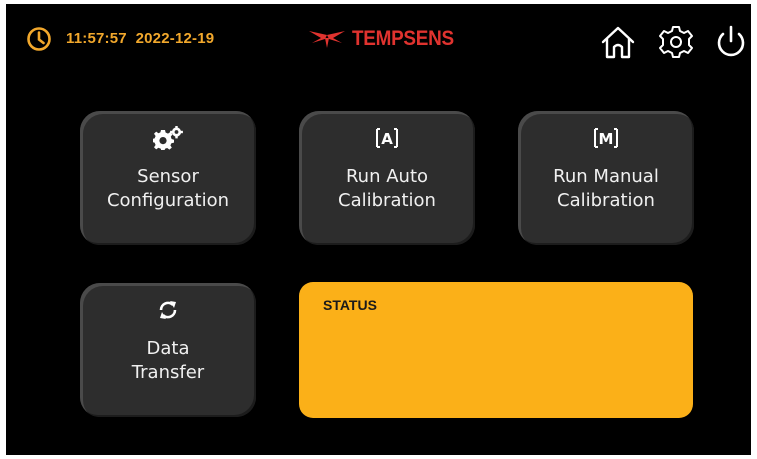  Describe the element at coordinates (387, 189) in the screenshot. I see `tile-label: Run Auto Calibration` at that location.